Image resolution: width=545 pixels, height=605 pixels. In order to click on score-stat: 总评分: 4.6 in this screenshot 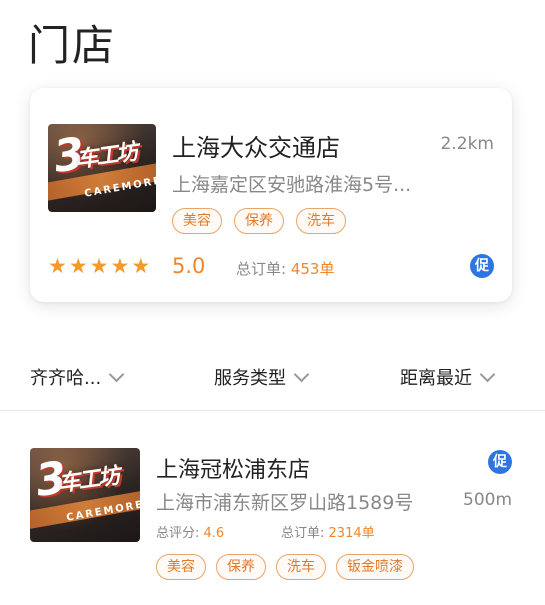, I will do `click(190, 531)`.